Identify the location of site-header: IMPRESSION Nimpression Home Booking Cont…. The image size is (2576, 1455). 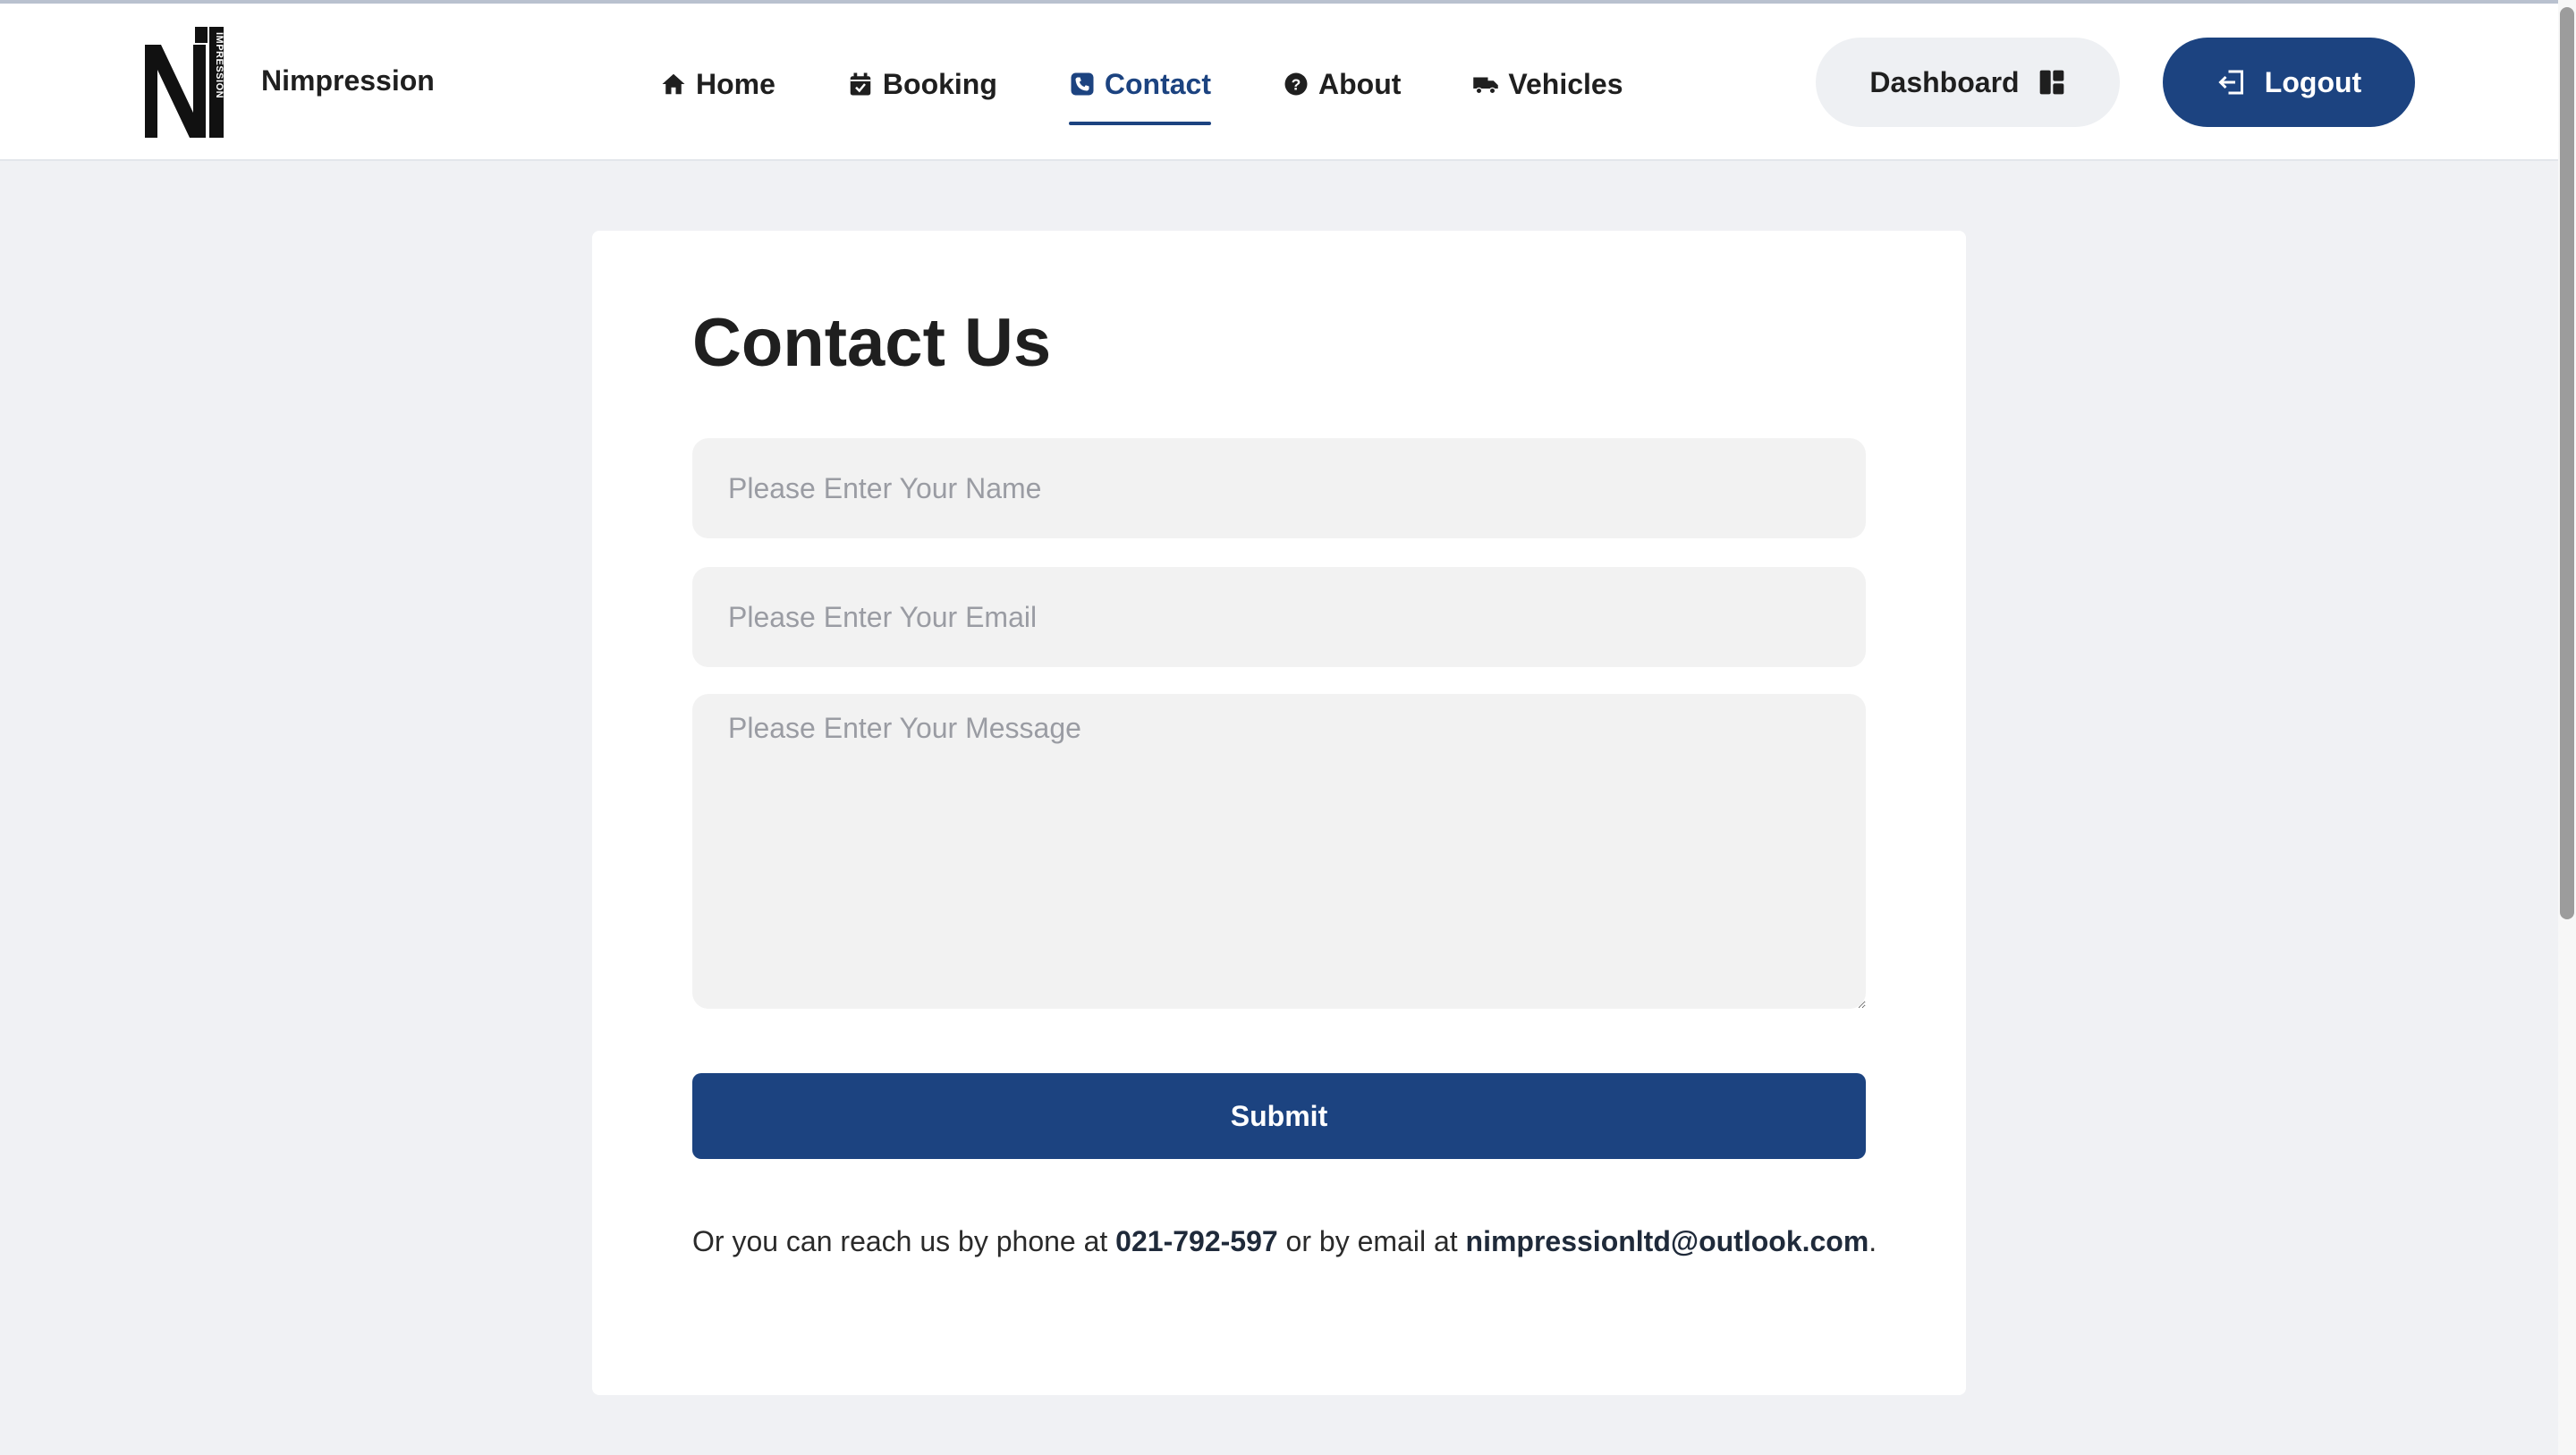
(1279, 82).